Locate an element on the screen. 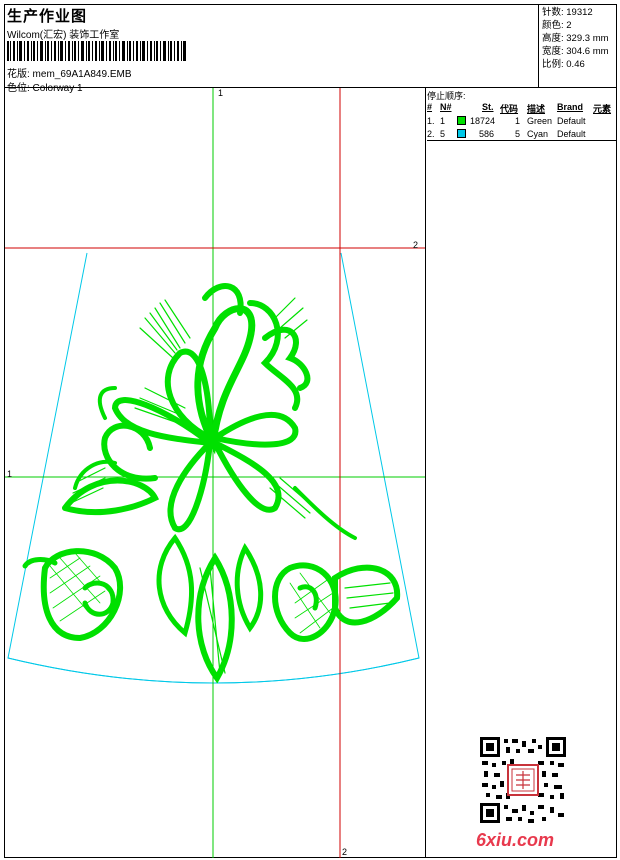 This screenshot has height=860, width=620. col-header-n: N# is located at coordinates (446, 107).